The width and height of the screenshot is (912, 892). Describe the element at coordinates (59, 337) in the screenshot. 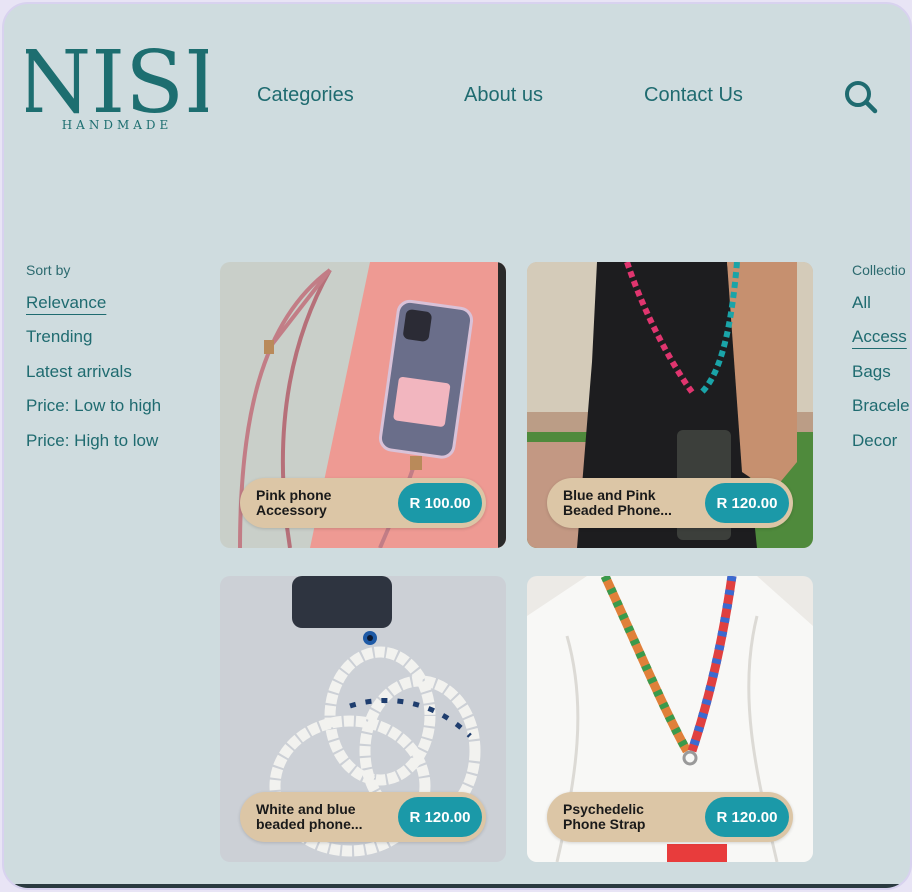

I see `sort-option-trending: Trending` at that location.